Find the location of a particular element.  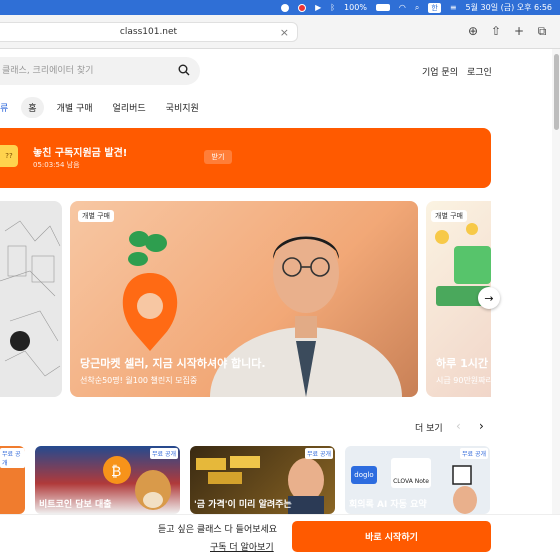

search-box is located at coordinates (100, 71).